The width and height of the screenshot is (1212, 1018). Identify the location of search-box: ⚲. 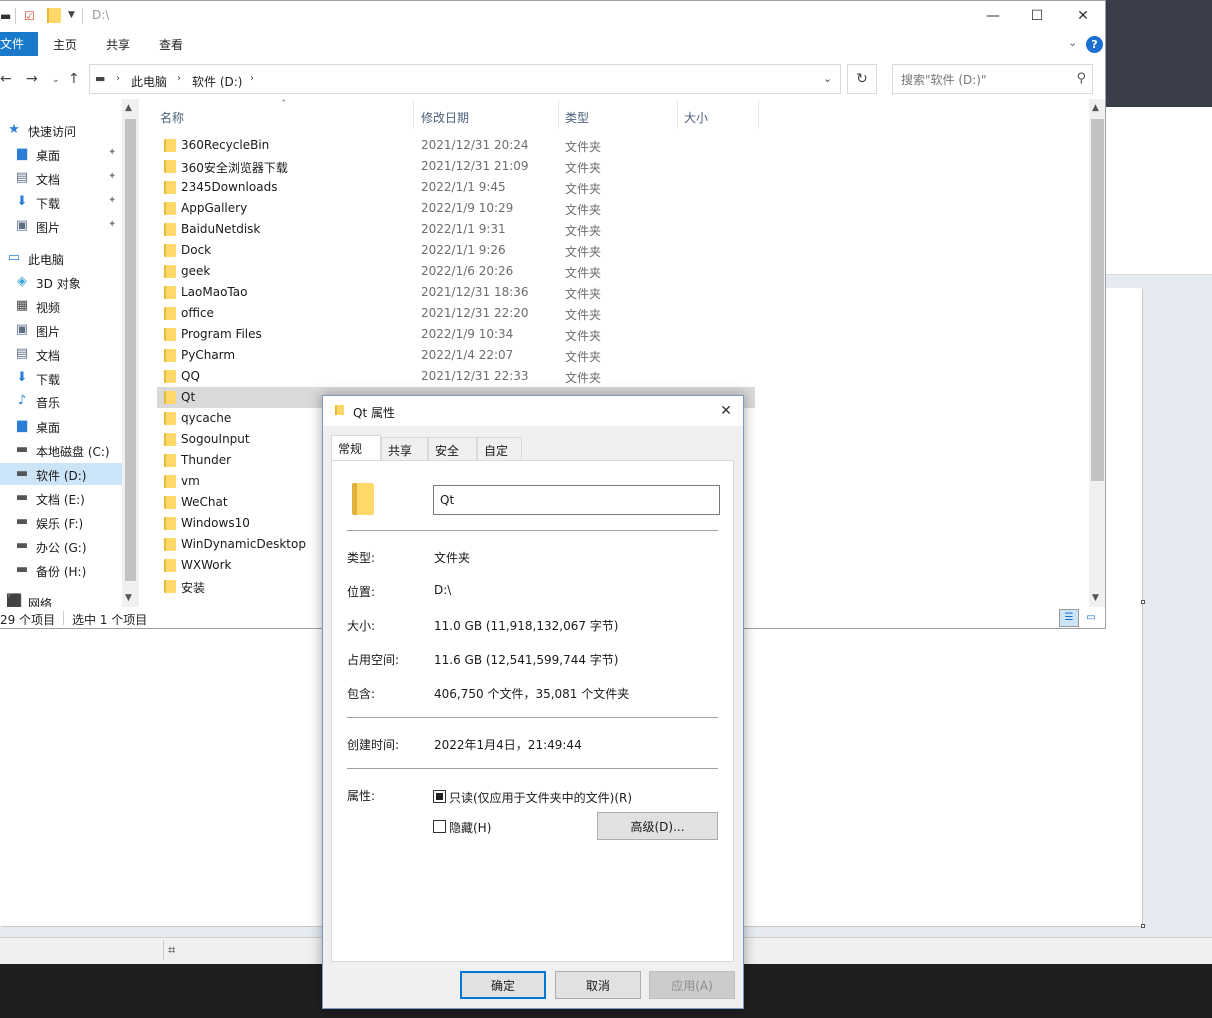
(992, 79).